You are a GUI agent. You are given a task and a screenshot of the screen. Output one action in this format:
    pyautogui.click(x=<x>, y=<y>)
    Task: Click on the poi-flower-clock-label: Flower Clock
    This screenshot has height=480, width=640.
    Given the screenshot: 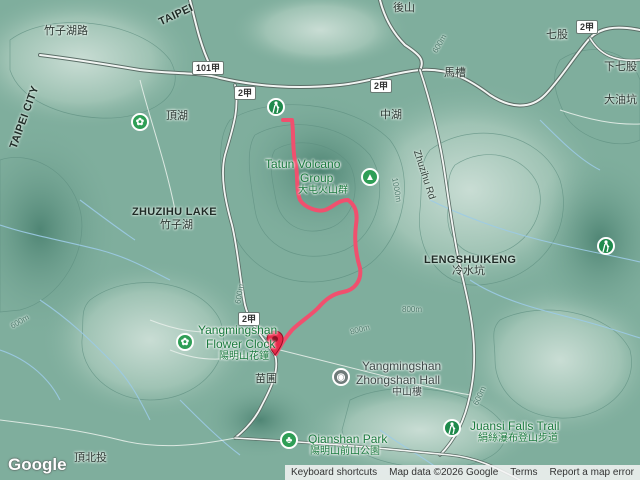 What is the action you would take?
    pyautogui.click(x=240, y=344)
    